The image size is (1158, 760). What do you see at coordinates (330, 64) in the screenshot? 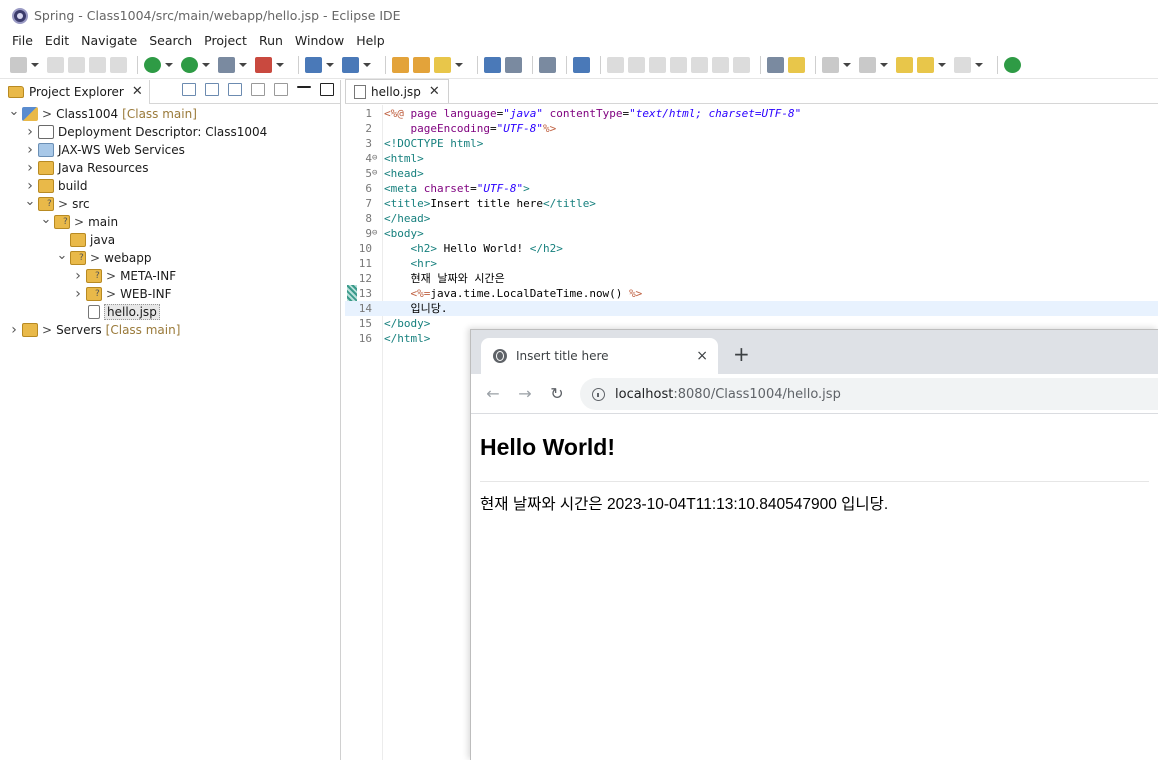
I see `new-server-dropdown-icon` at bounding box center [330, 64].